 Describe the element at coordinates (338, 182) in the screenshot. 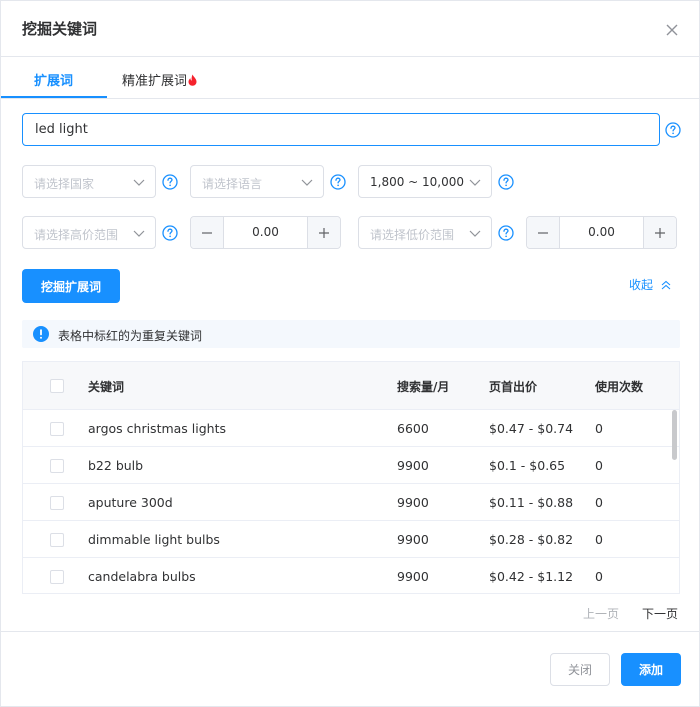

I see `language-help-icon` at that location.